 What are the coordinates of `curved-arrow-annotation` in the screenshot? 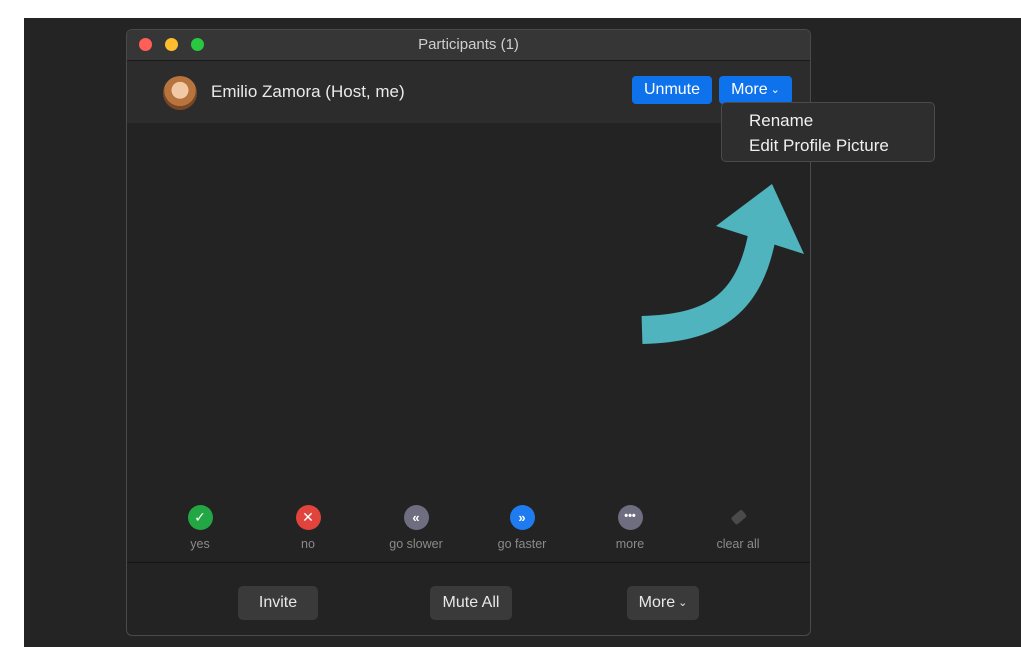 It's located at (722, 264).